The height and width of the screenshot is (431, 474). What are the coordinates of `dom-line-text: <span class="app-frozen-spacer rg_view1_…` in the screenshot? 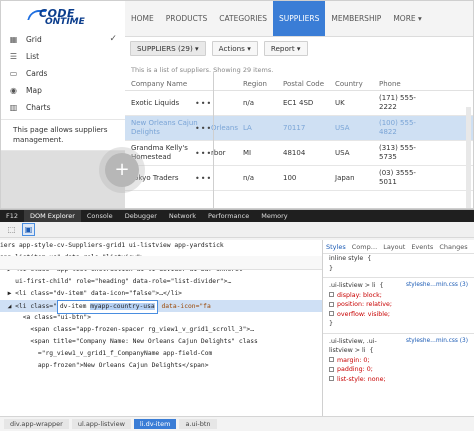 It's located at (127, 329).